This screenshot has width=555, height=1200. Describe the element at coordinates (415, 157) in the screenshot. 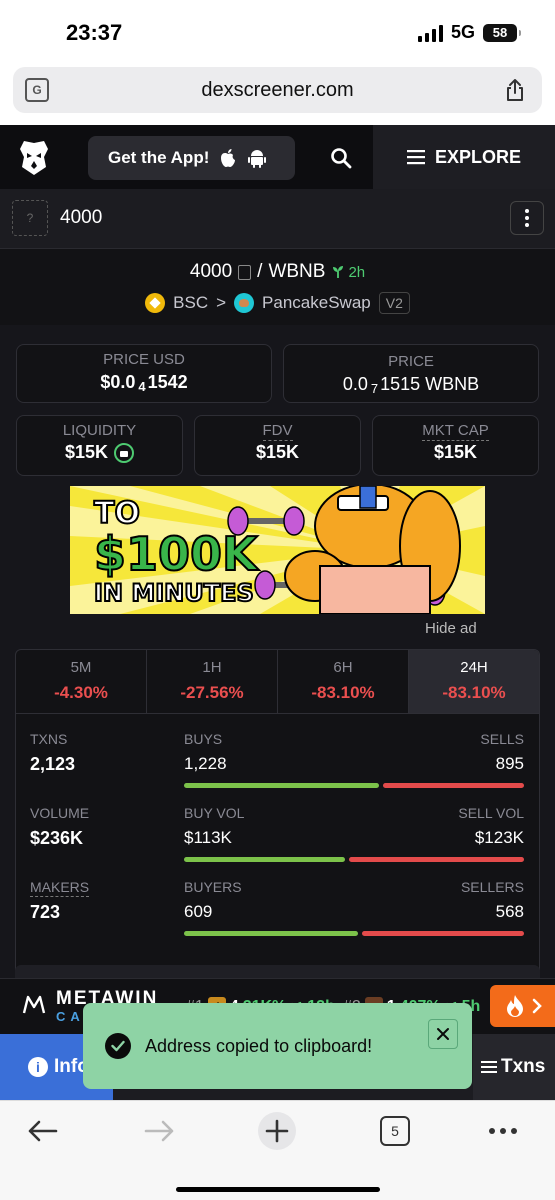

I see `hamburger-menu-icon` at that location.